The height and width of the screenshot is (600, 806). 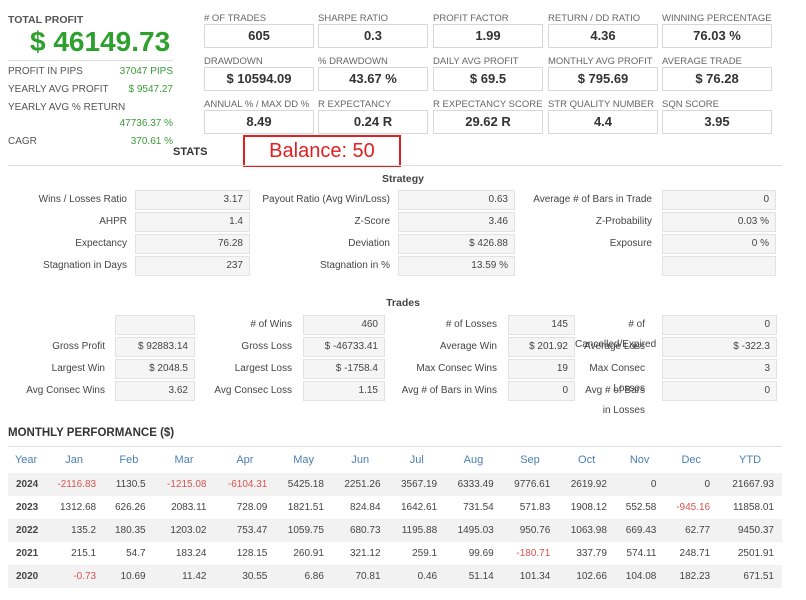 What do you see at coordinates (27, 507) in the screenshot?
I see `table-cell: 2023` at bounding box center [27, 507].